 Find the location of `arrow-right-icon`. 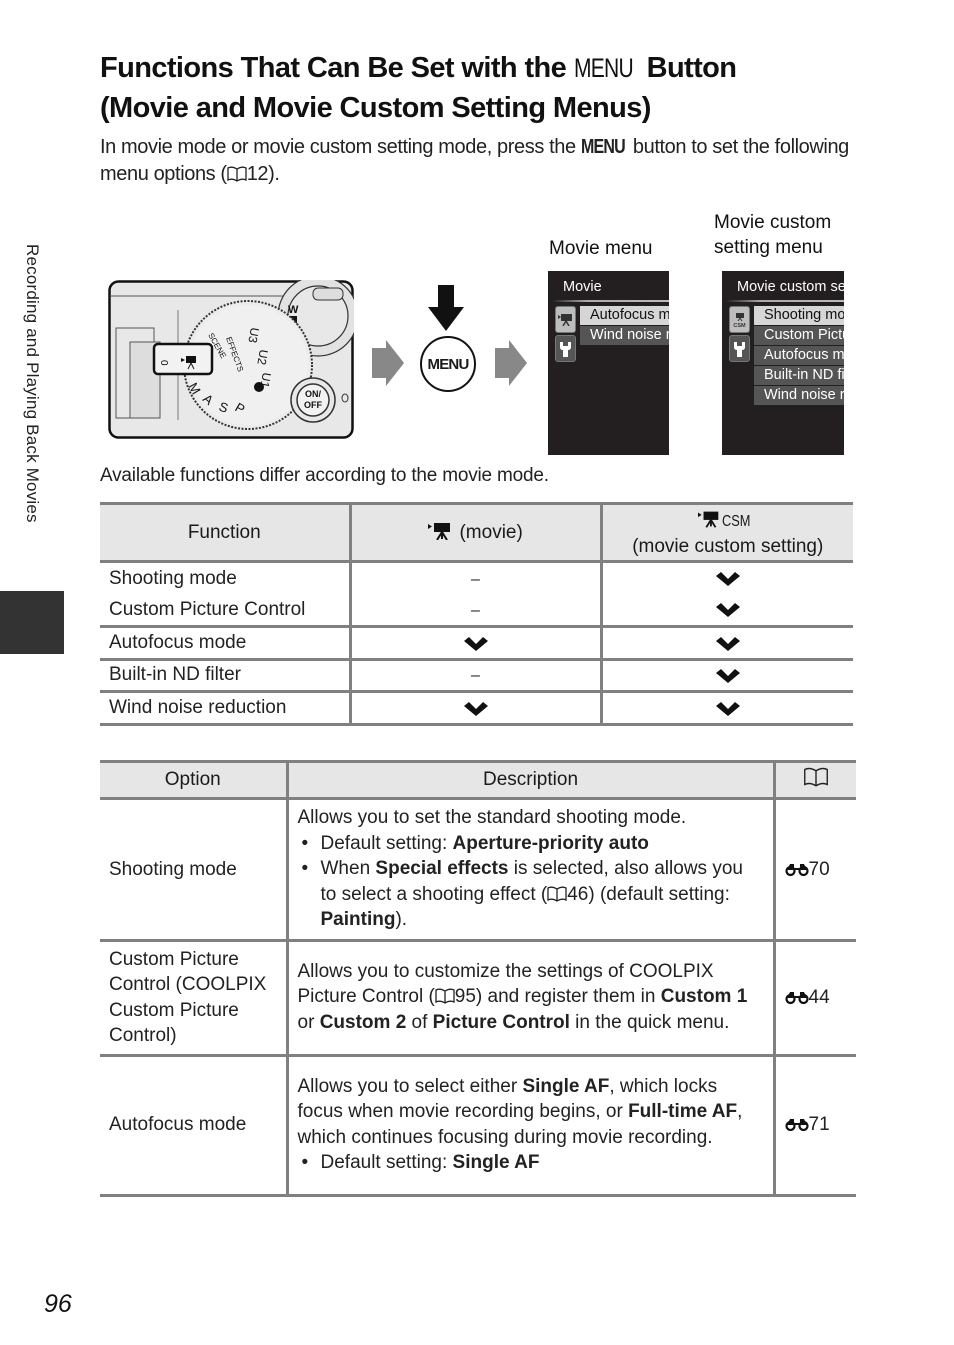

arrow-right-icon is located at coordinates (511, 363).